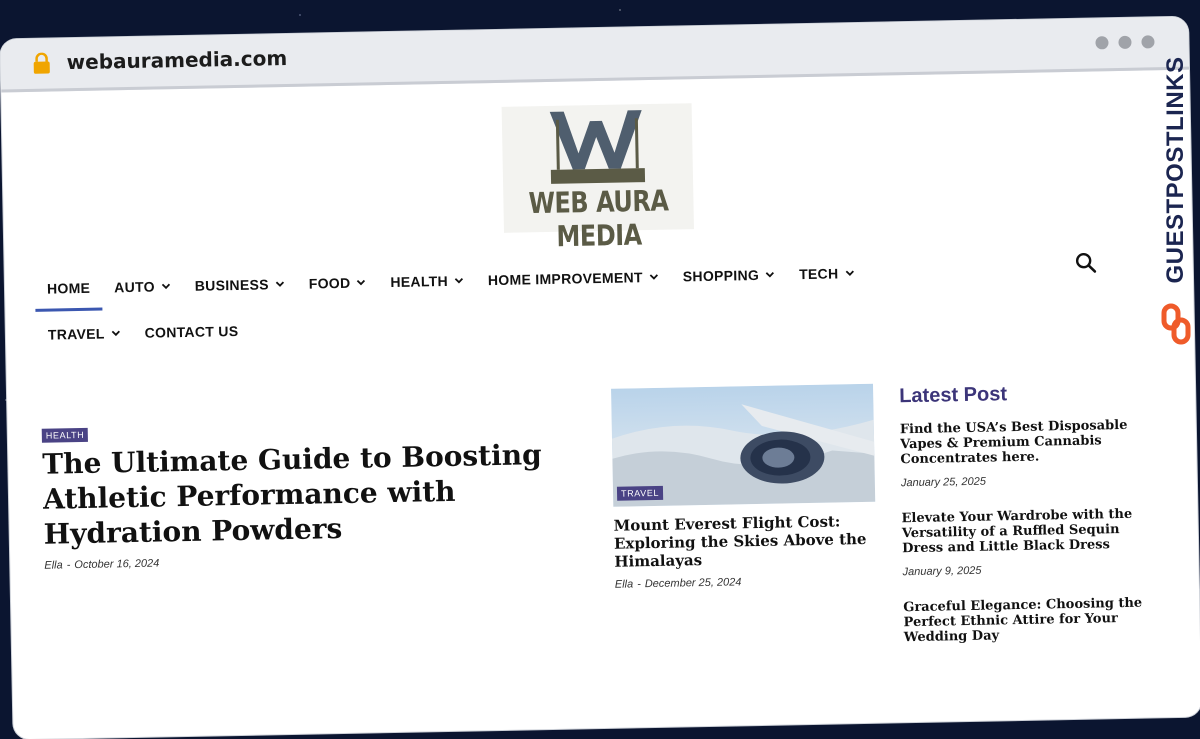  I want to click on site-logo: WEB AURA MEDIA, so click(597, 178).